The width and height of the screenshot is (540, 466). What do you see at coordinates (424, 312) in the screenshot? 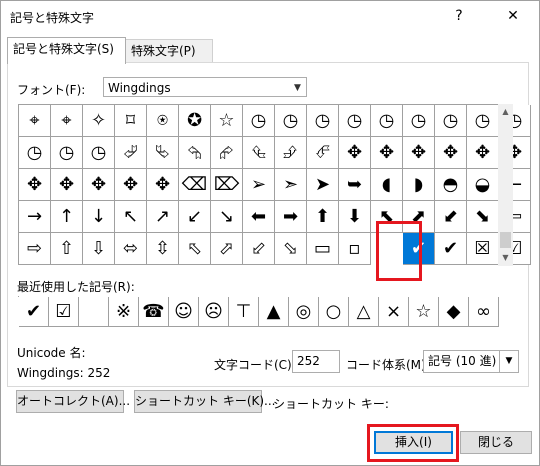
I see `recent-symbol-cell: ☆` at bounding box center [424, 312].